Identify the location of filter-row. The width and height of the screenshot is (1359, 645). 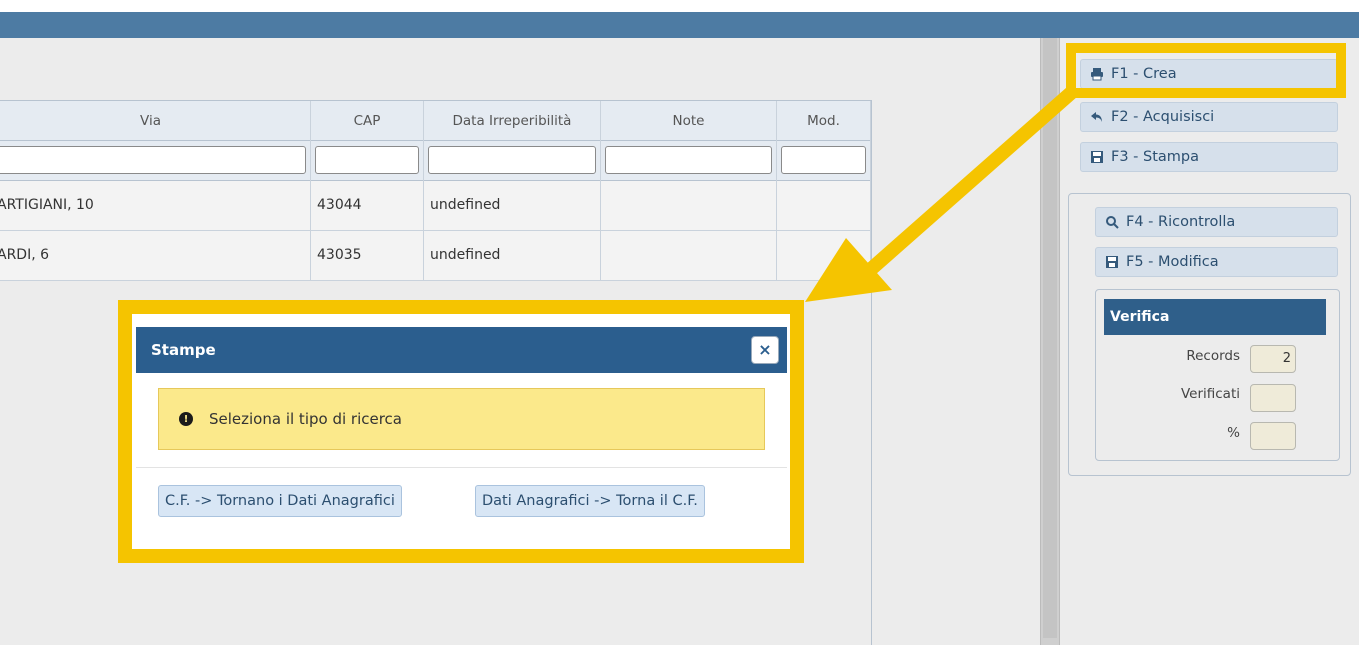
(435, 161).